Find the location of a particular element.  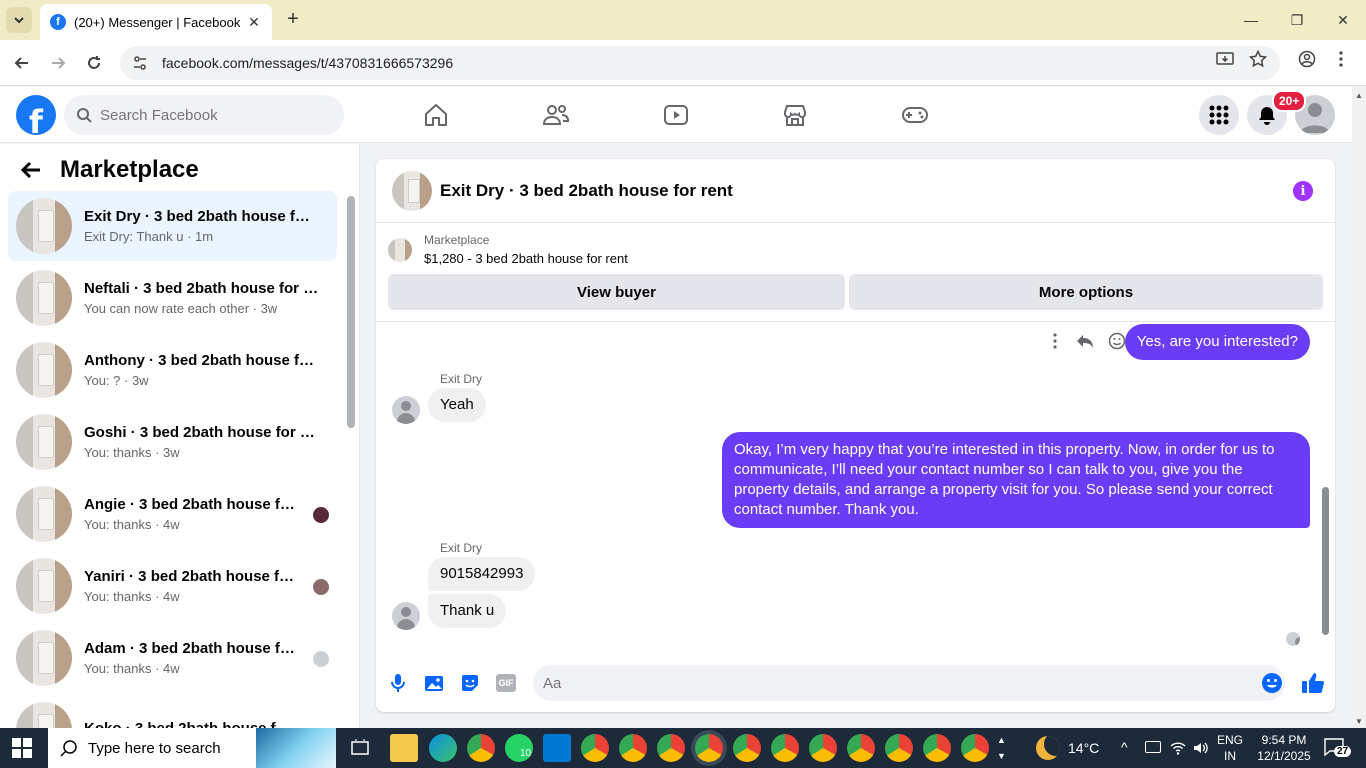

vscode-icon is located at coordinates (557, 748).